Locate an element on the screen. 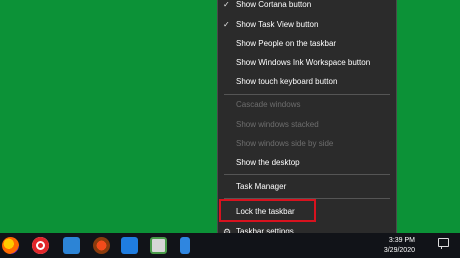  notepad-icon is located at coordinates (158, 245).